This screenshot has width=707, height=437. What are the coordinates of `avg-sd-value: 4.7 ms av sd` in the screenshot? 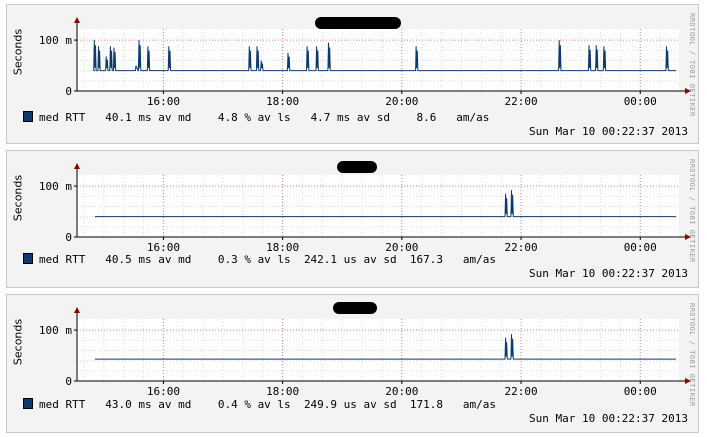 It's located at (350, 117).